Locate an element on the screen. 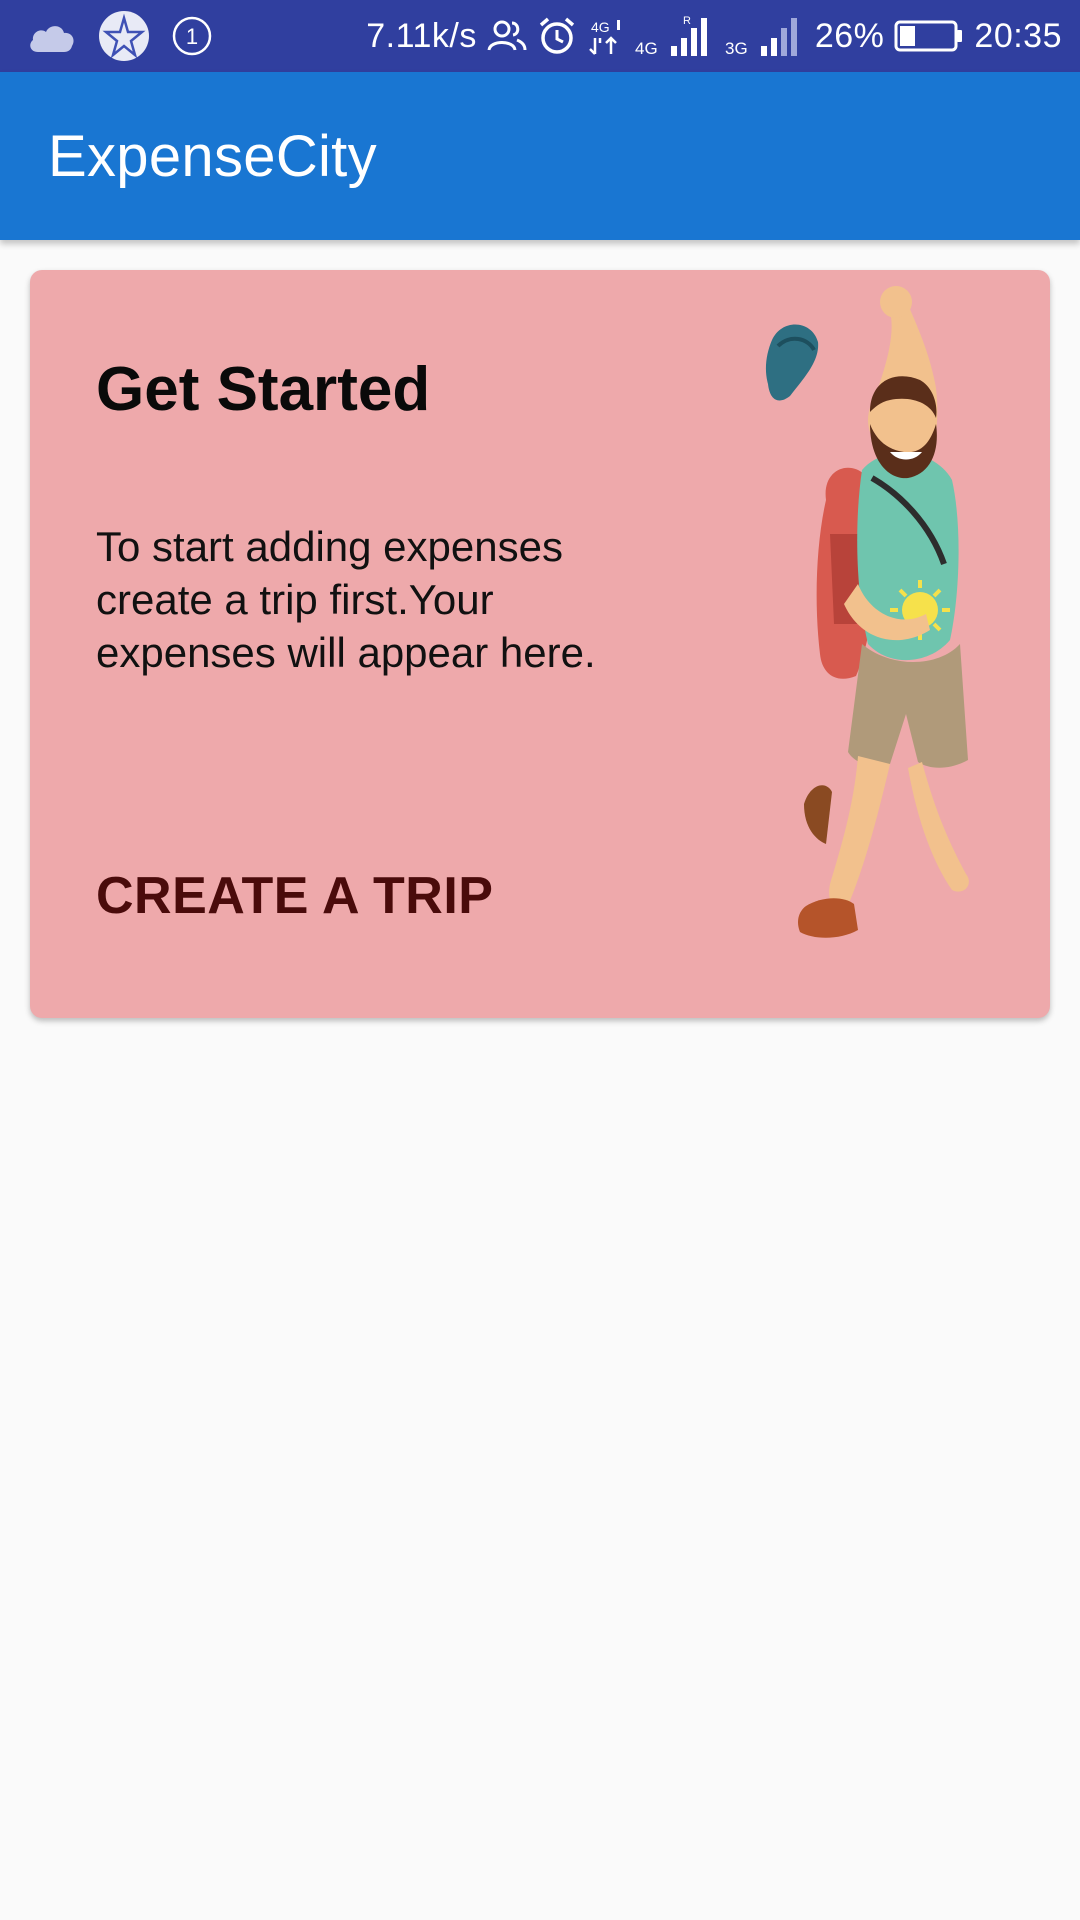 This screenshot has height=1920, width=1080. app-star-icon is located at coordinates (124, 36).